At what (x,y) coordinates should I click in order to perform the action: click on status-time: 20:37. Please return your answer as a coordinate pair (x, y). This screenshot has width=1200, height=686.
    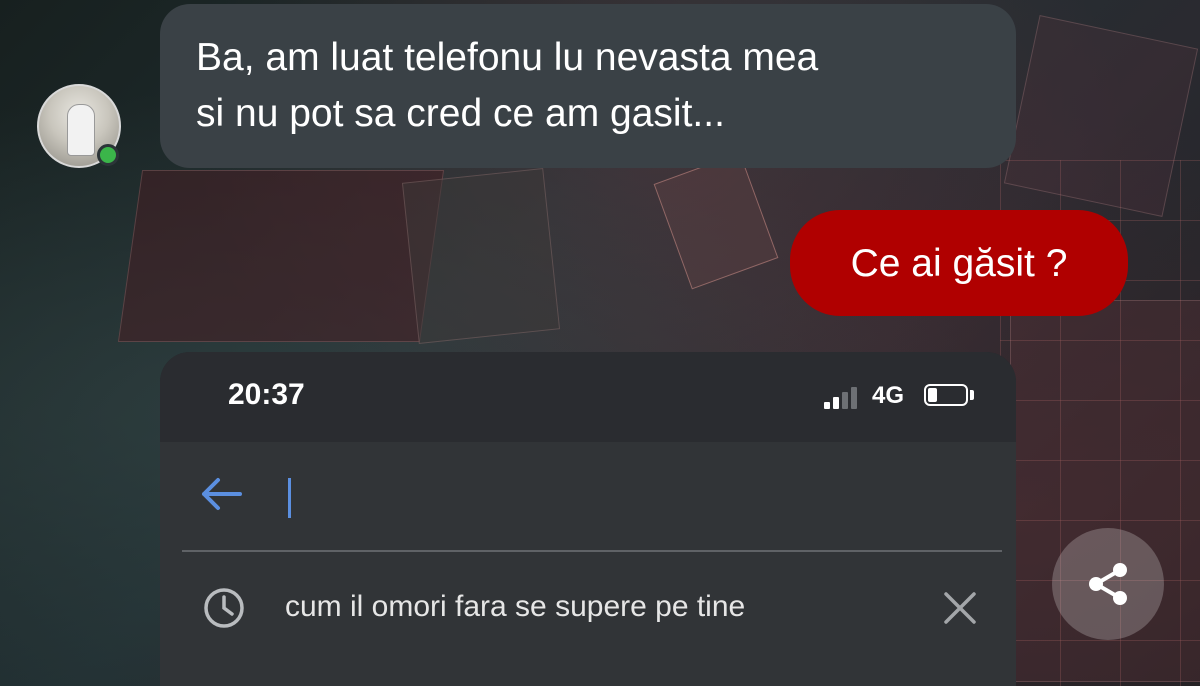
    Looking at the image, I should click on (266, 394).